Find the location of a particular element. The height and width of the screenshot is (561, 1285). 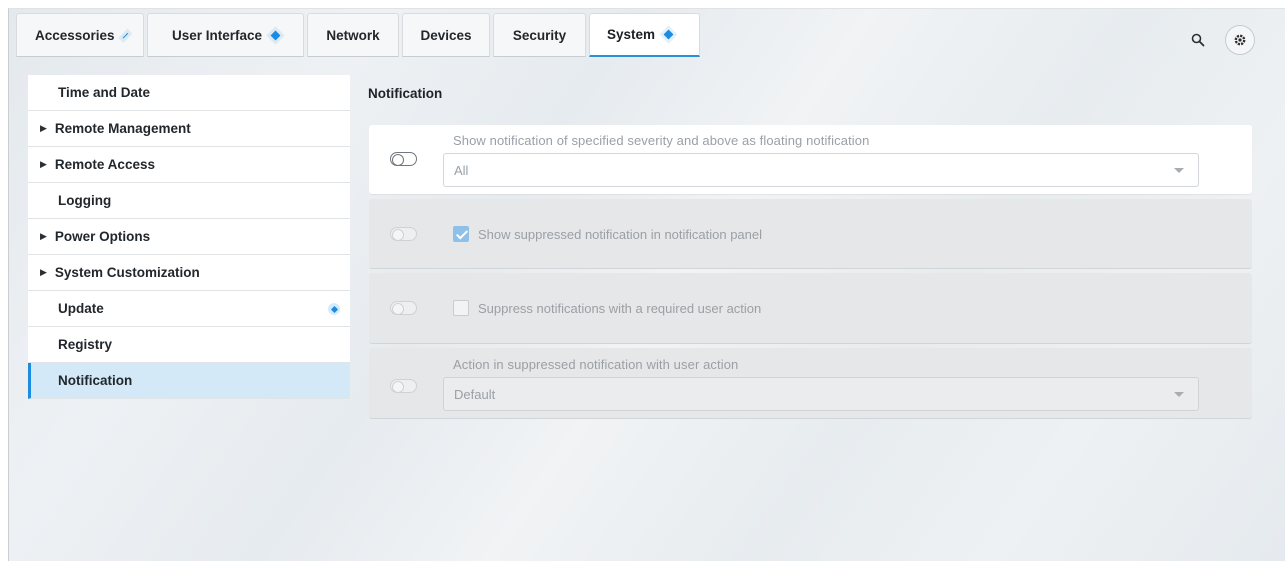

sidebar-item-label: Remote Management is located at coordinates (122, 128).